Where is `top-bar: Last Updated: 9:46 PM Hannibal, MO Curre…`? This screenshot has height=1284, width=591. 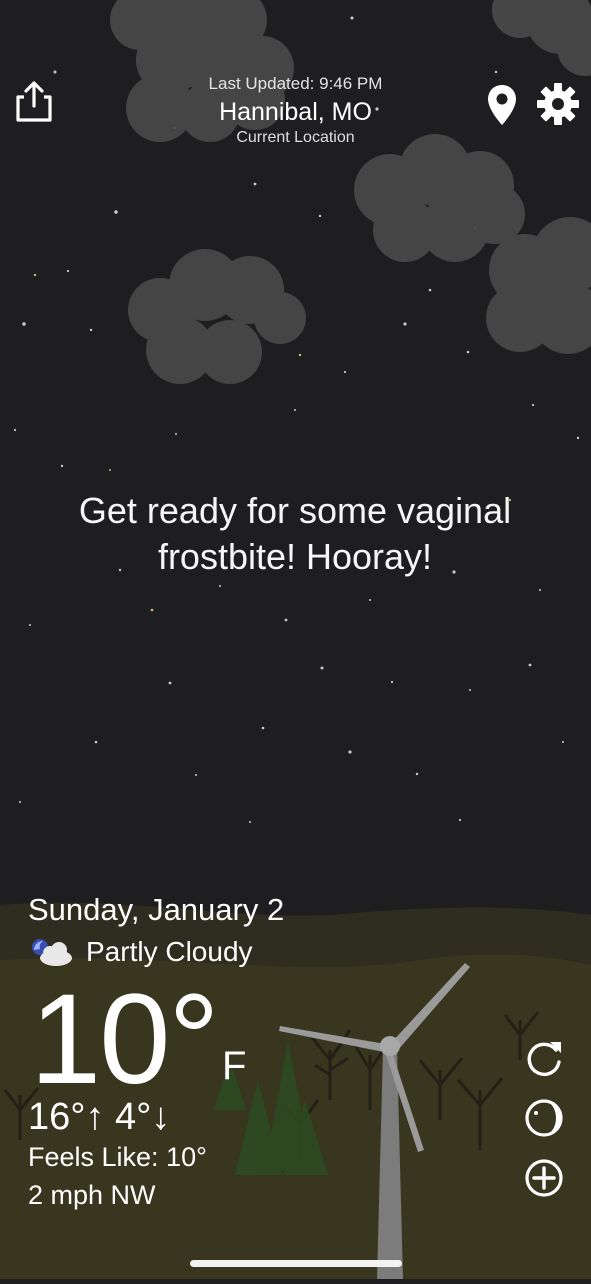 top-bar: Last Updated: 9:46 PM Hannibal, MO Curre… is located at coordinates (295, 80).